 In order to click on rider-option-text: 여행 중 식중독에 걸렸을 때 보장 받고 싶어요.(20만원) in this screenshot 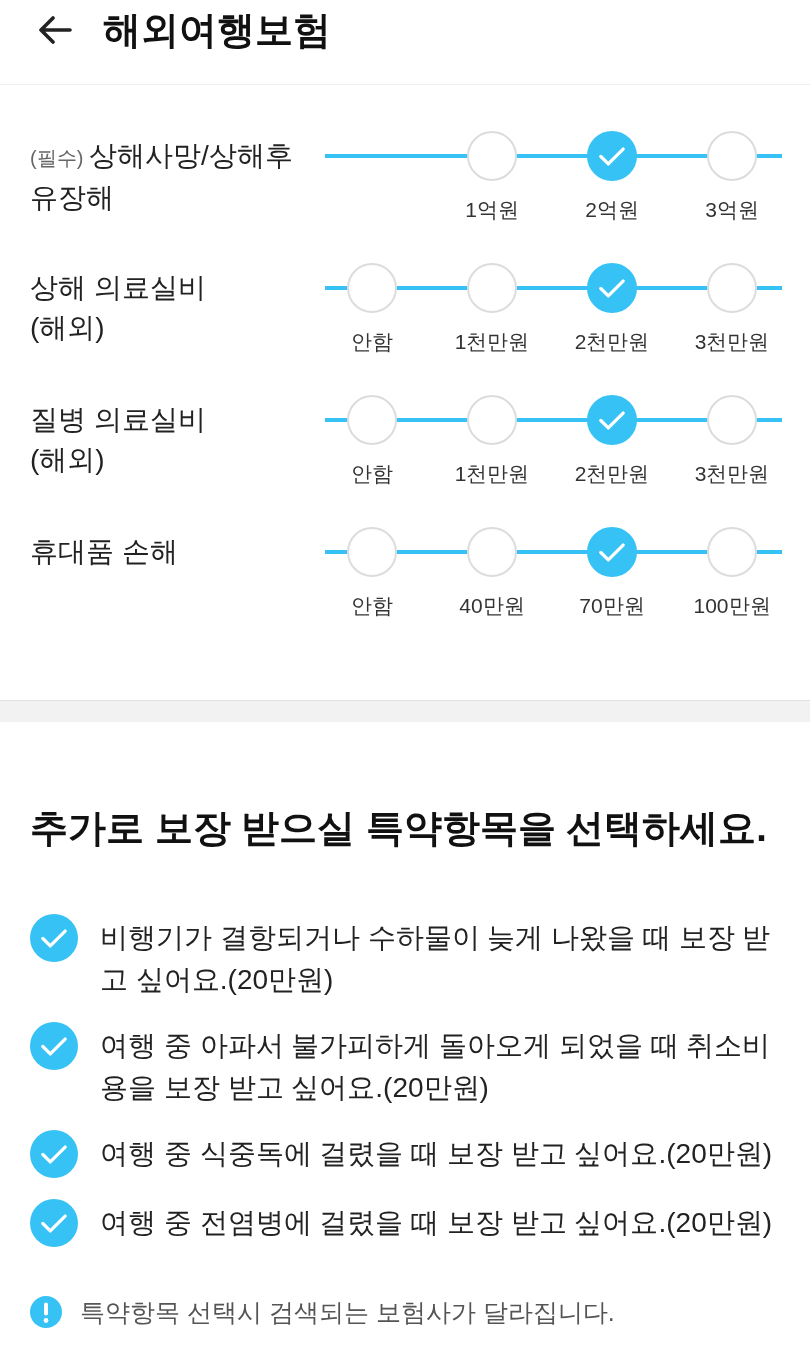, I will do `click(437, 1154)`.